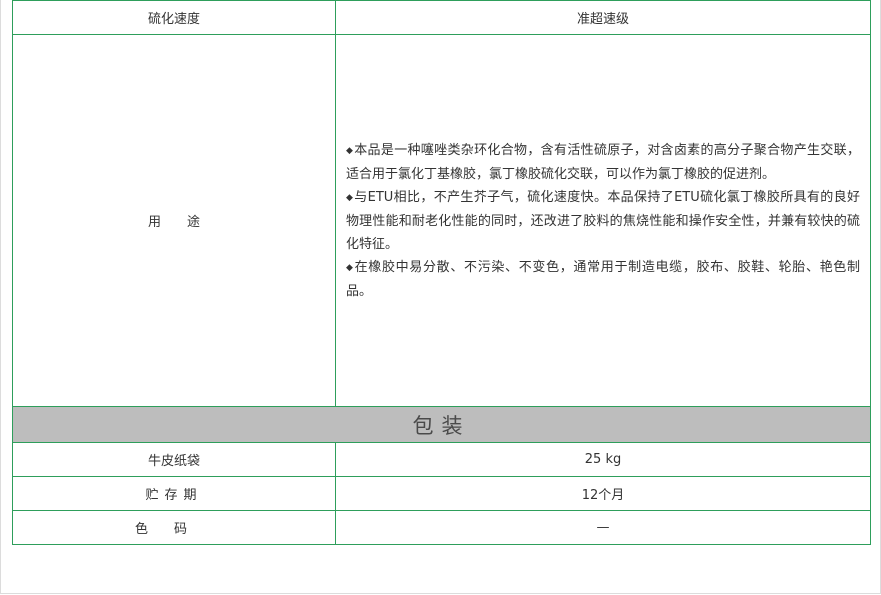 The height and width of the screenshot is (595, 881). I want to click on color-code-label: 色码, so click(174, 527).